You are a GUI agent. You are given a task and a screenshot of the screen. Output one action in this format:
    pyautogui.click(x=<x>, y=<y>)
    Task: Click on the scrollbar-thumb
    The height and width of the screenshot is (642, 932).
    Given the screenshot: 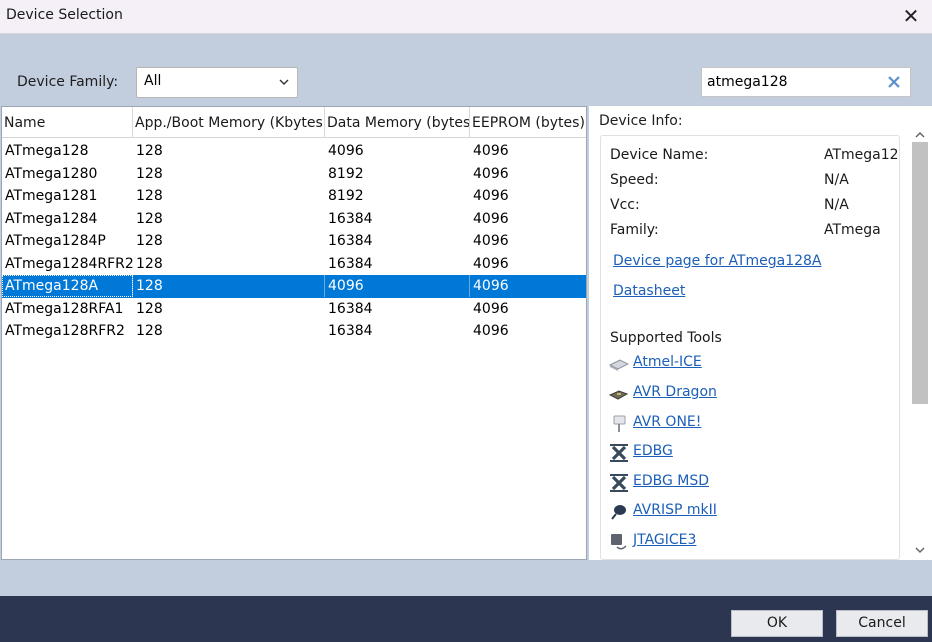 What is the action you would take?
    pyautogui.click(x=920, y=273)
    